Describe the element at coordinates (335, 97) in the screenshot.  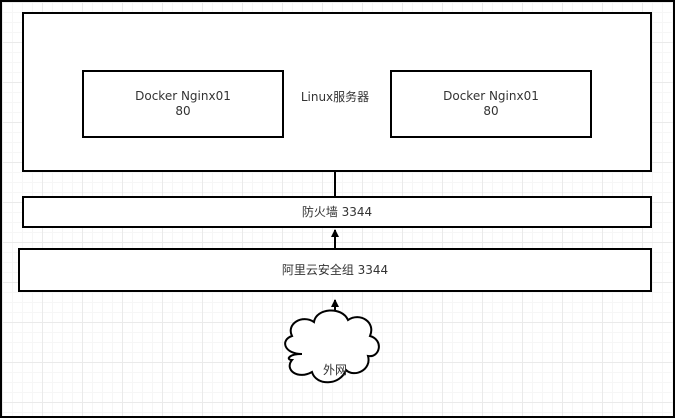
I see `linux-server-label: Linux服务器` at that location.